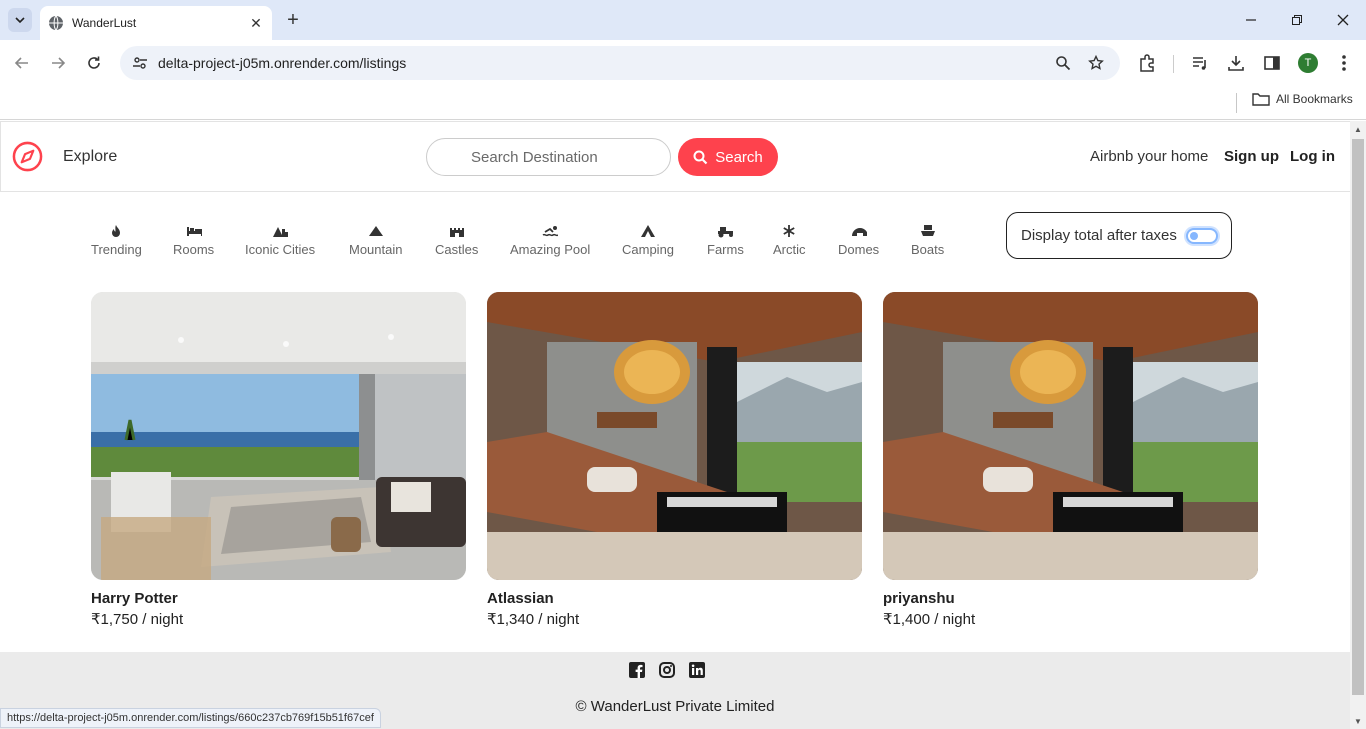 The image size is (1366, 729). I want to click on folder-icon, so click(1261, 99).